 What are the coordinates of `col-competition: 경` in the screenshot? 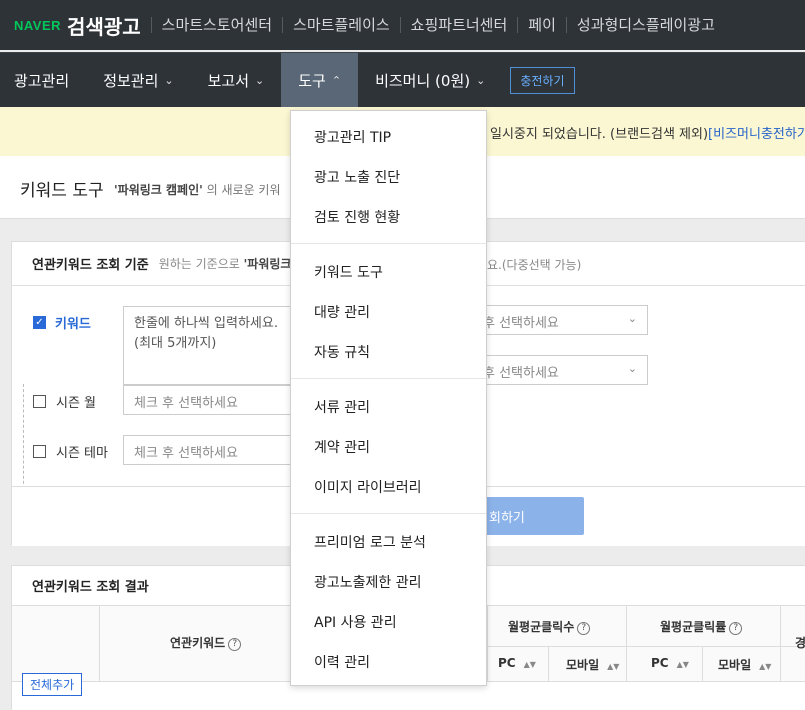 It's located at (800, 642).